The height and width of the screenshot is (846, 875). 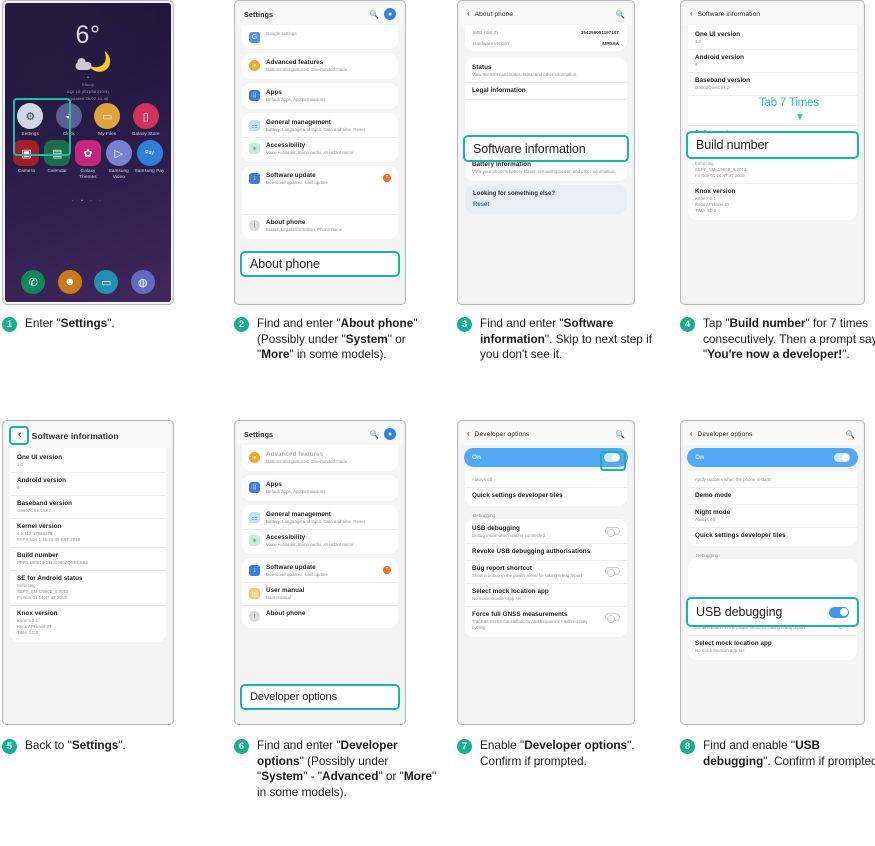 I want to click on page-title: Settings, so click(x=259, y=14).